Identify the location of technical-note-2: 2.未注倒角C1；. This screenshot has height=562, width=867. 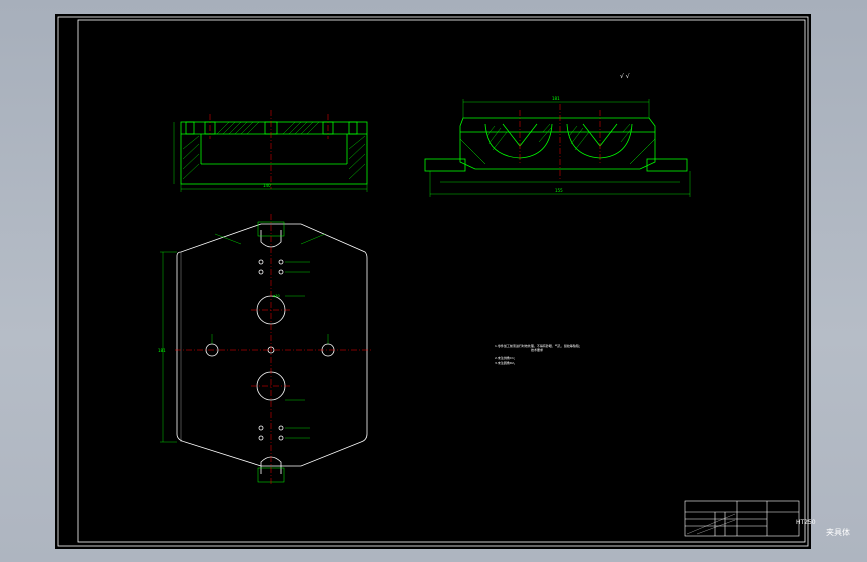
(506, 358).